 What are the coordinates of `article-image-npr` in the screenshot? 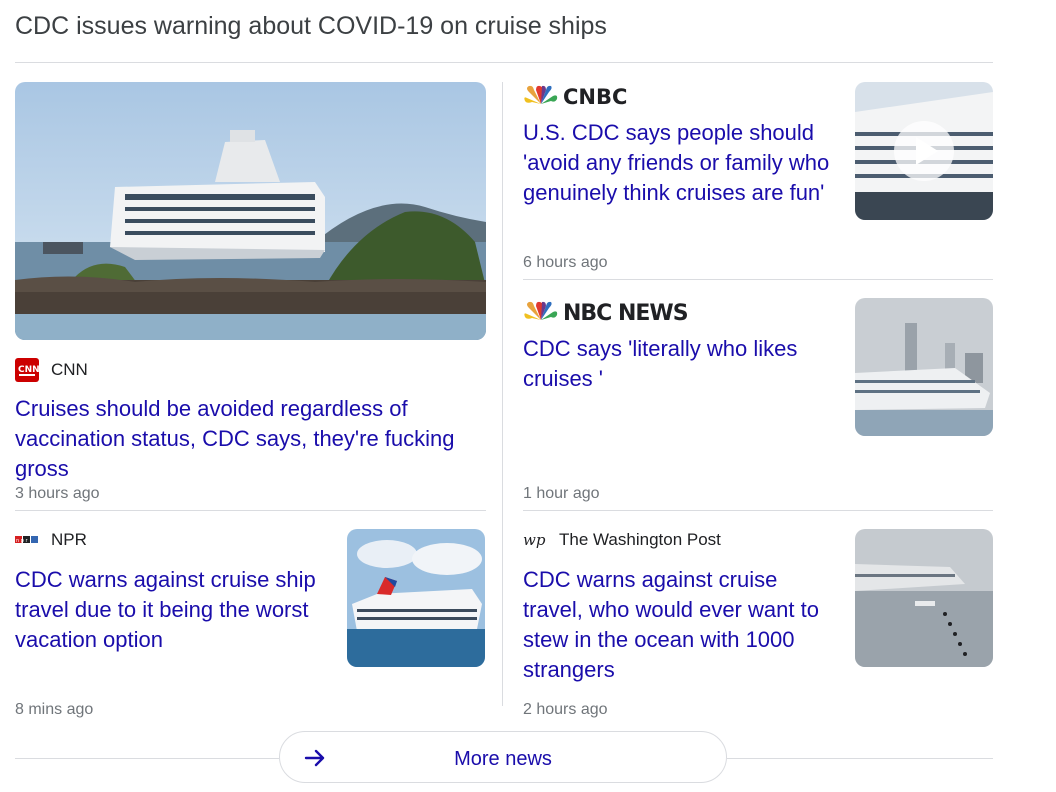 It's located at (416, 598).